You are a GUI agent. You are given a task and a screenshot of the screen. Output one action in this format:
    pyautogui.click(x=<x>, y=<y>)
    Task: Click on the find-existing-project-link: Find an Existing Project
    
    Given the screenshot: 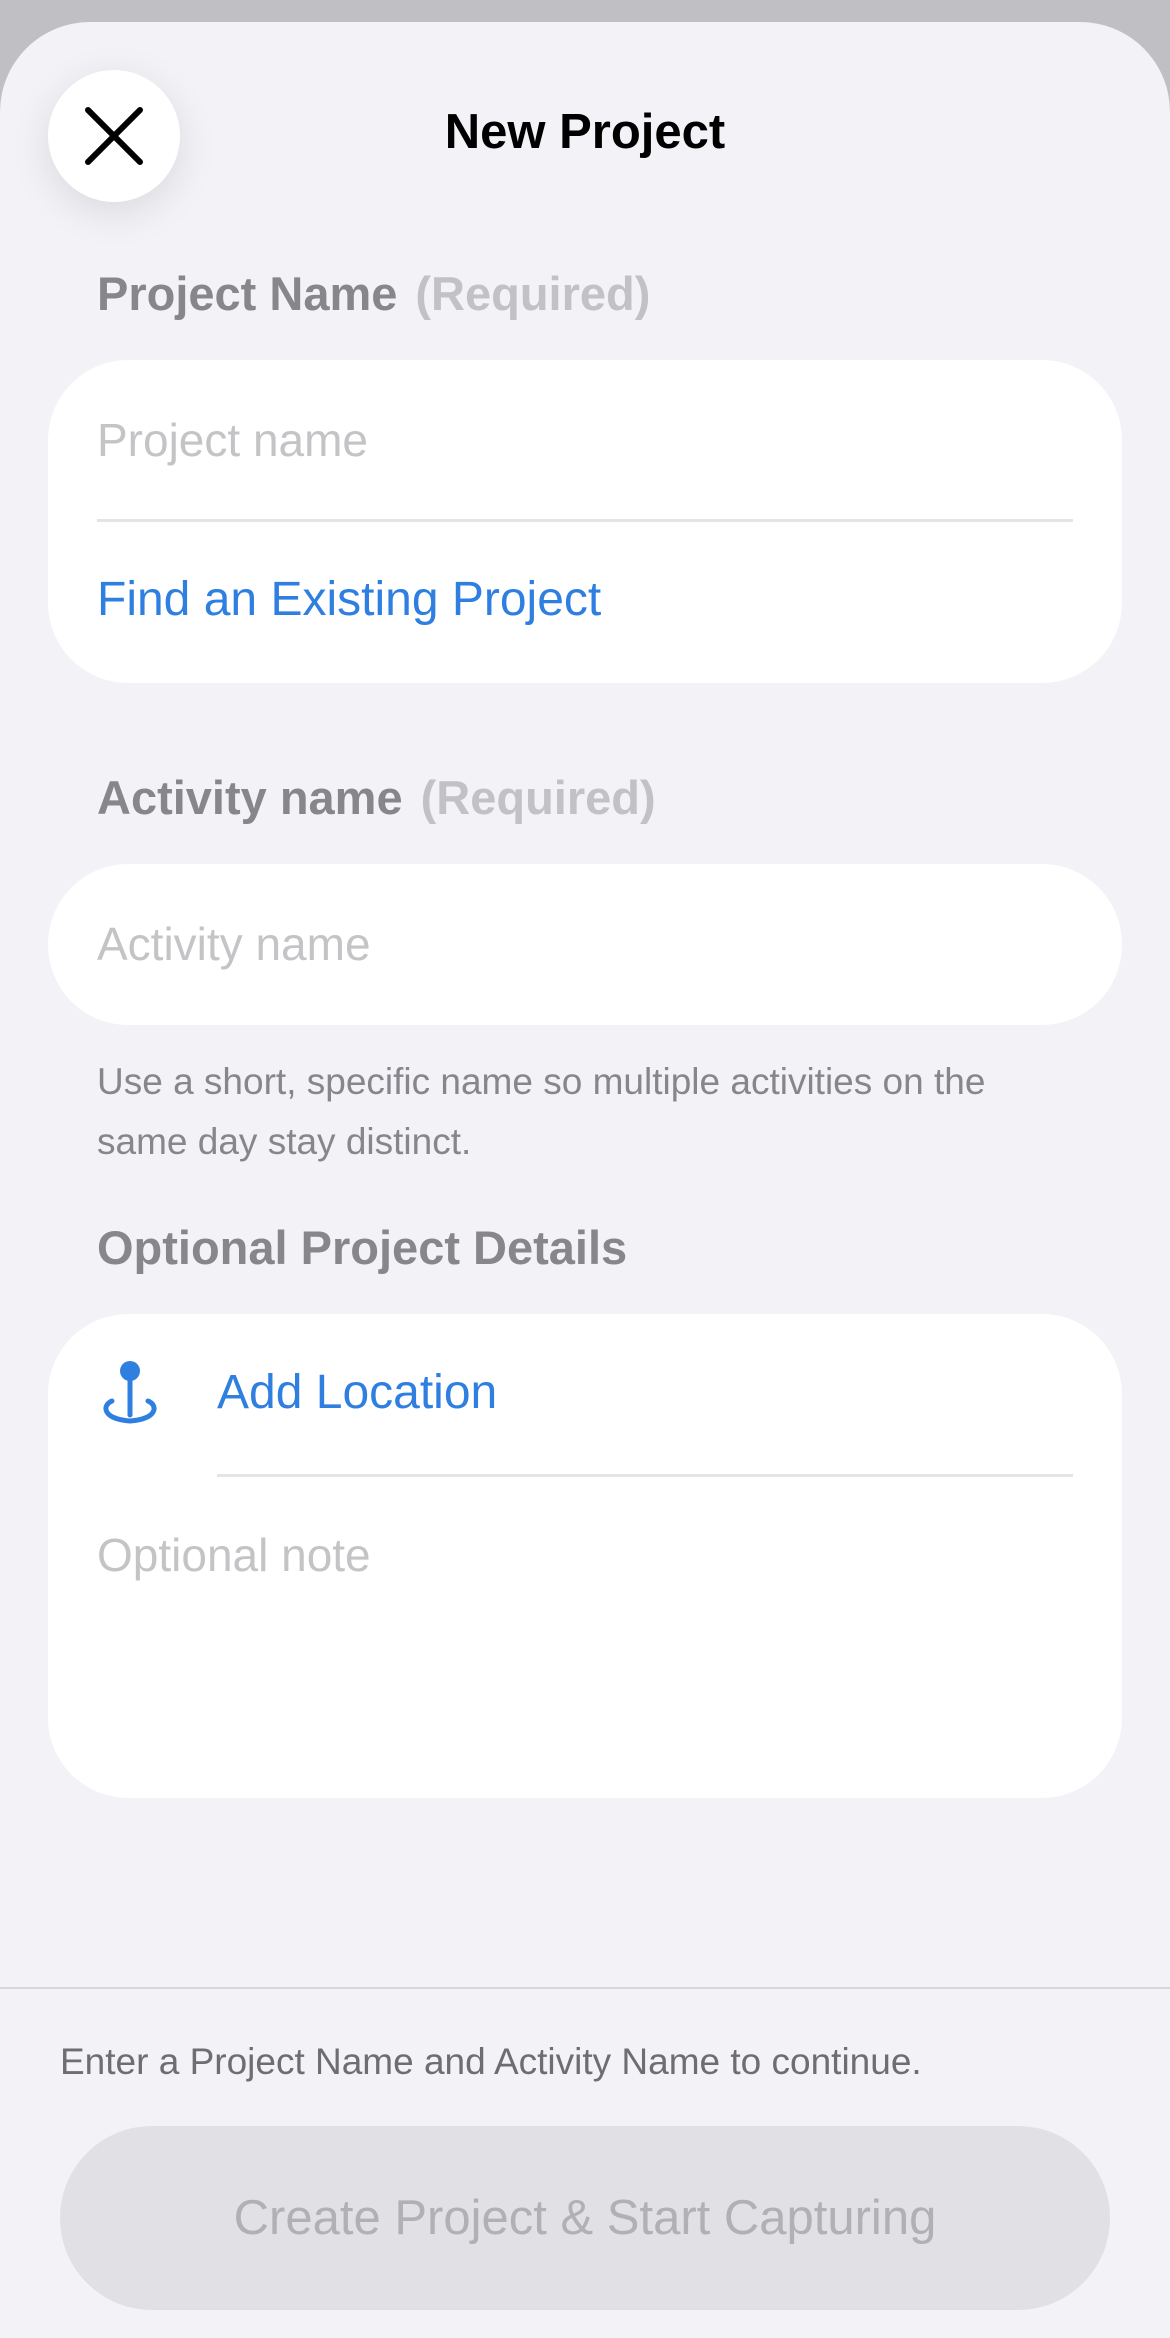 What is the action you would take?
    pyautogui.click(x=349, y=599)
    